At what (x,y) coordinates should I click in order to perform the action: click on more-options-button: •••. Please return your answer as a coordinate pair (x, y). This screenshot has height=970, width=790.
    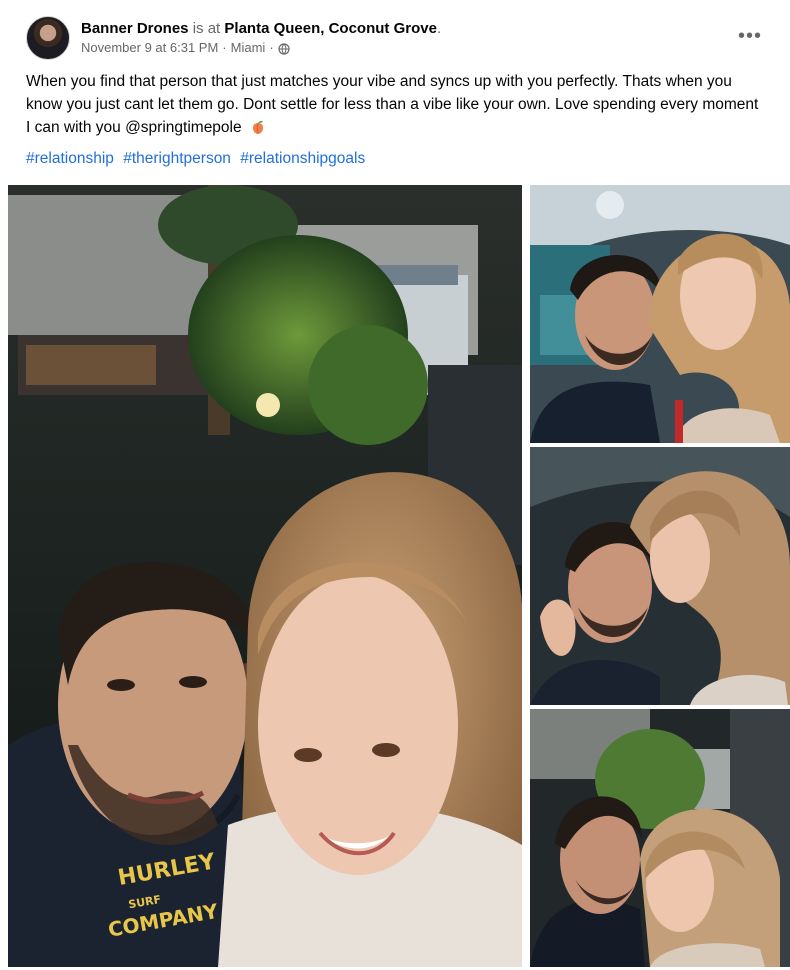
    Looking at the image, I should click on (750, 36).